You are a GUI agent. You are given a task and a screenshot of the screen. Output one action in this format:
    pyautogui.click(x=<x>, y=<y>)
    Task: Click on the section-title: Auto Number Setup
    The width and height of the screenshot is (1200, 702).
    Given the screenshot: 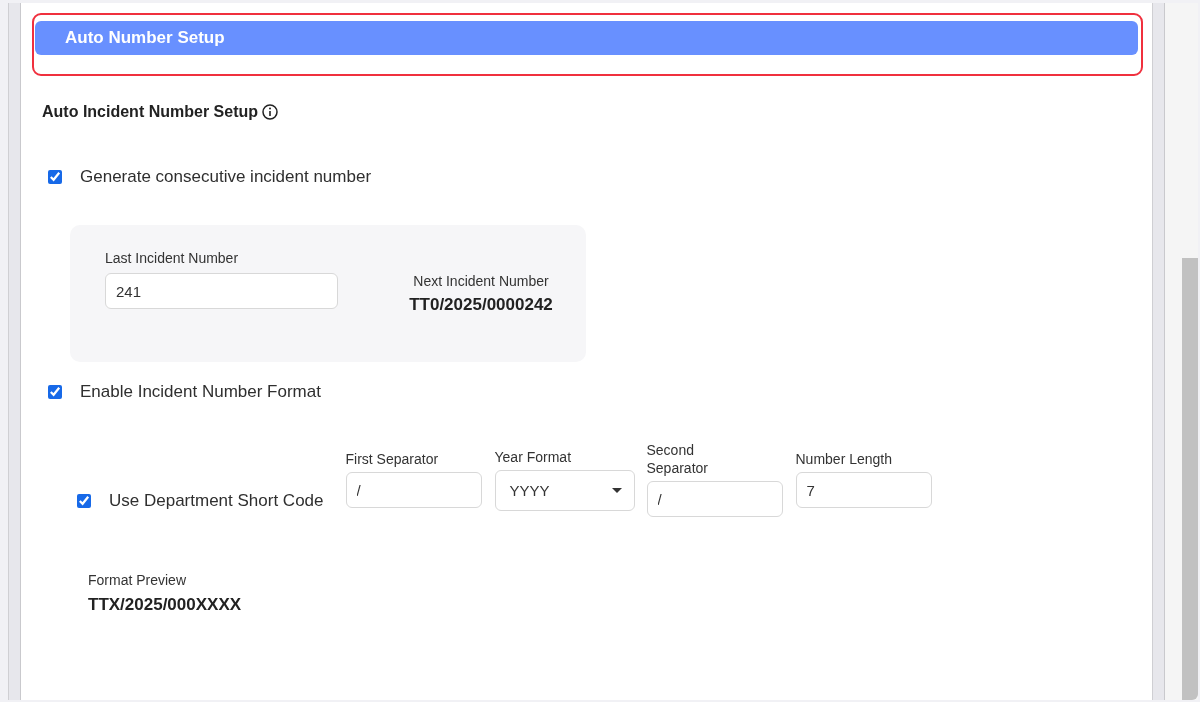 What is the action you would take?
    pyautogui.click(x=145, y=38)
    